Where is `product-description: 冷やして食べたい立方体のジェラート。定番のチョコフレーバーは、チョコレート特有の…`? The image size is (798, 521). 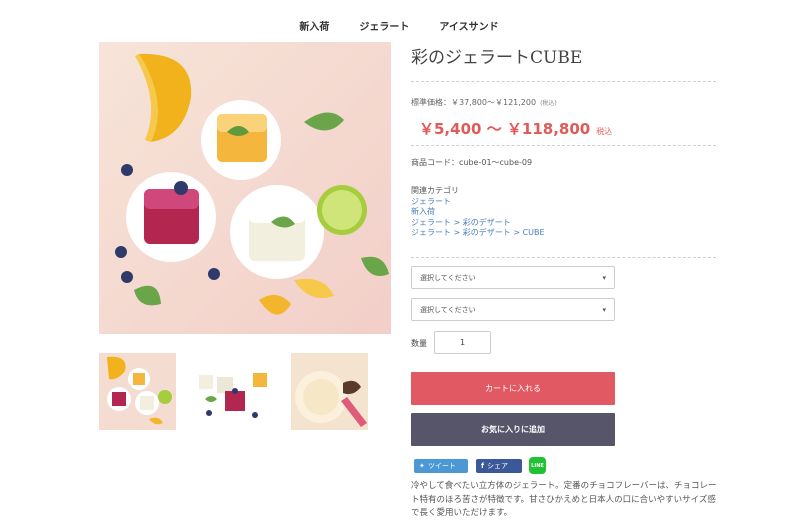
product-description: 冷やして食べたい立方体のジェラート。定番のチョコフレーバーは、チョコレート特有の… is located at coordinates (564, 499).